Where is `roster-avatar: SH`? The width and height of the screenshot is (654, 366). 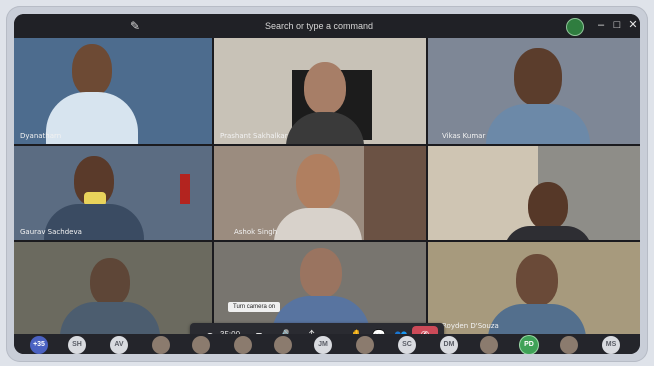
roster-avatar: SH is located at coordinates (77, 345).